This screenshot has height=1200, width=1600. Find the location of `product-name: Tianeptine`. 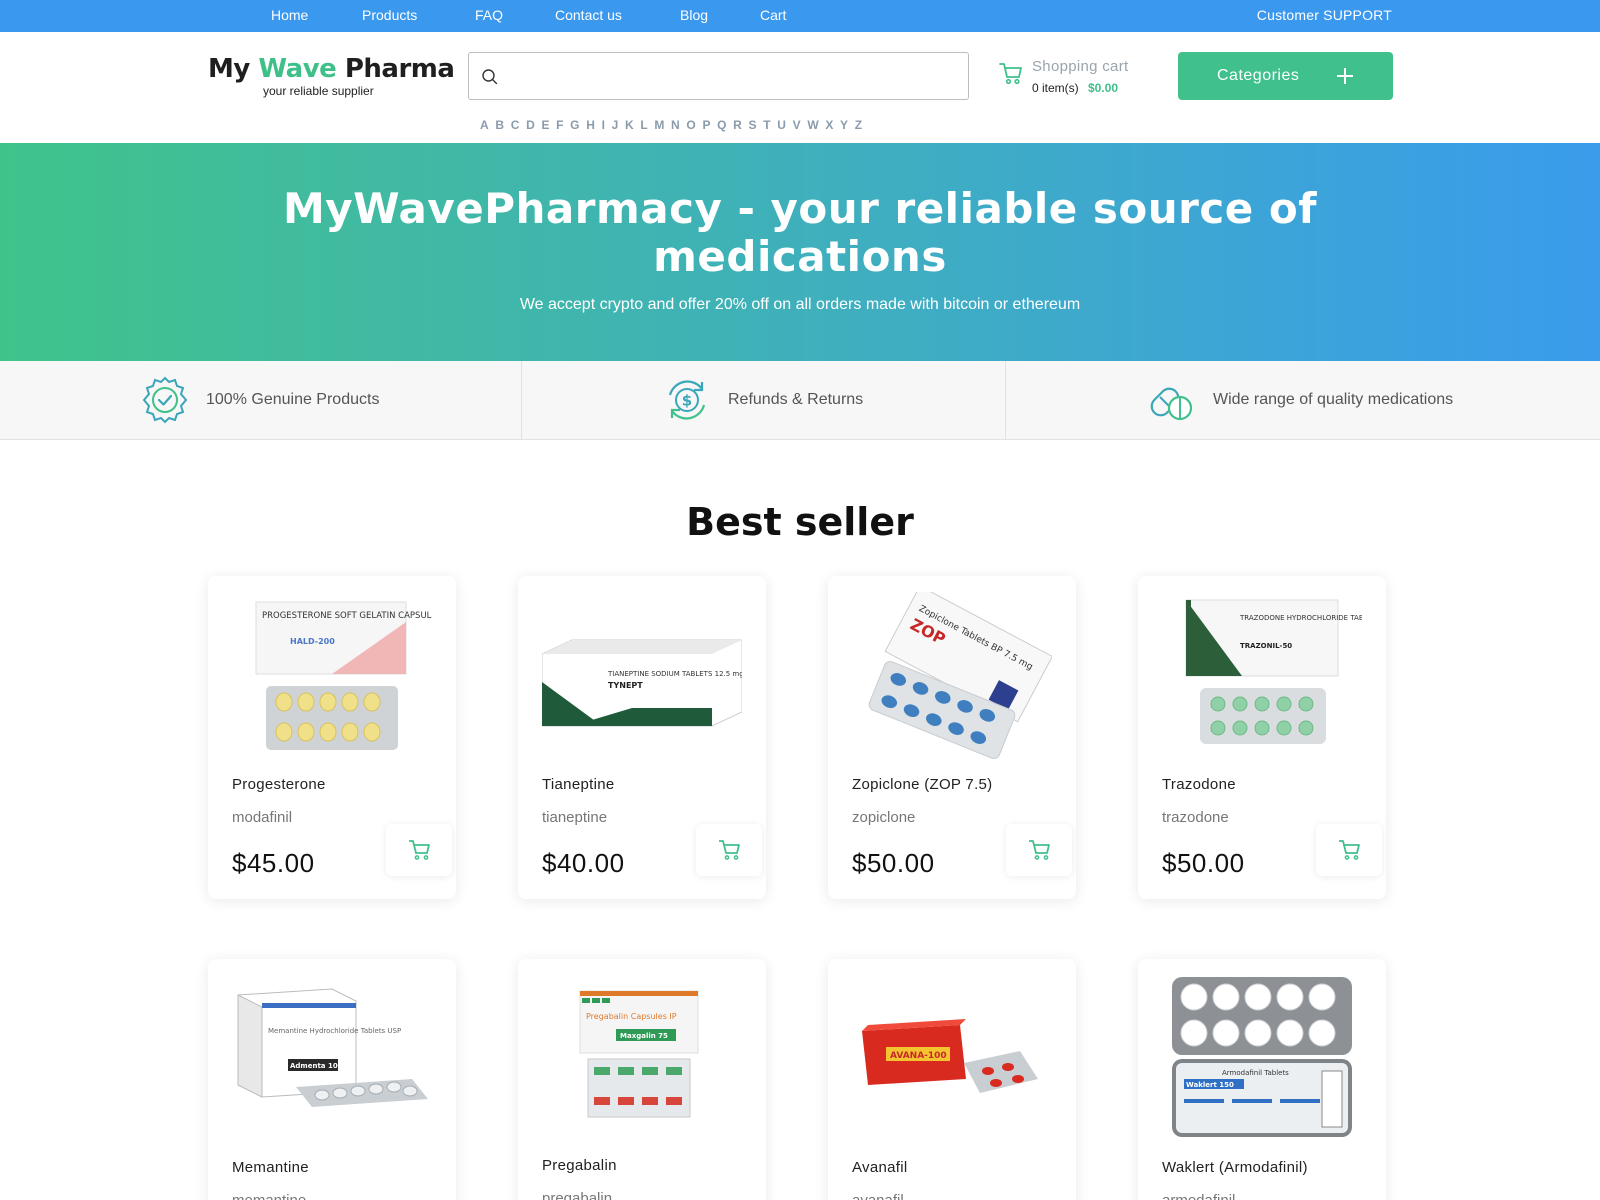

product-name: Tianeptine is located at coordinates (578, 784).